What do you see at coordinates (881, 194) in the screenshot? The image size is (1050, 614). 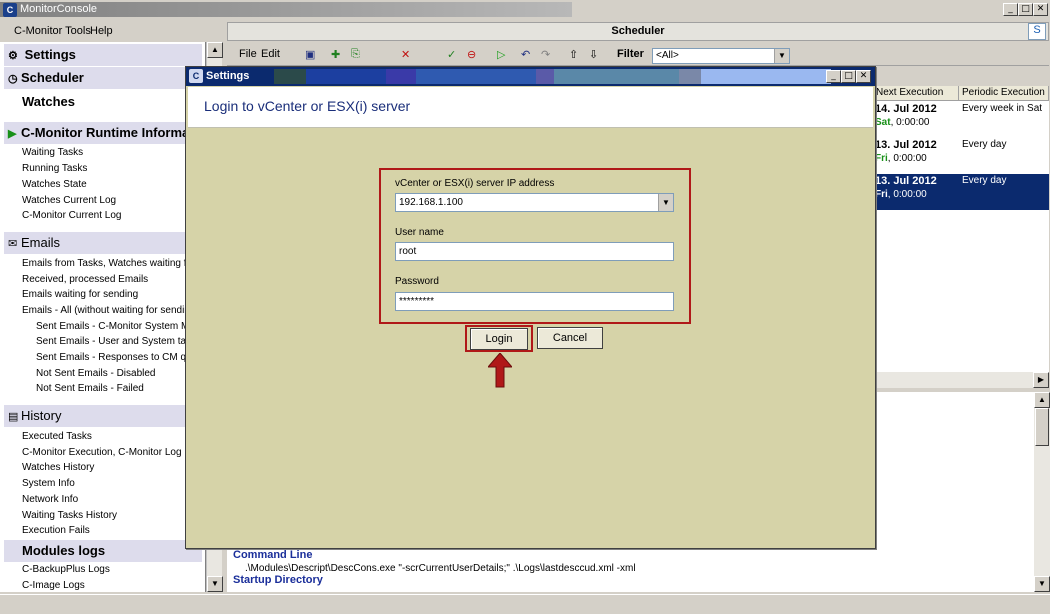 I see `row-day: Fri` at bounding box center [881, 194].